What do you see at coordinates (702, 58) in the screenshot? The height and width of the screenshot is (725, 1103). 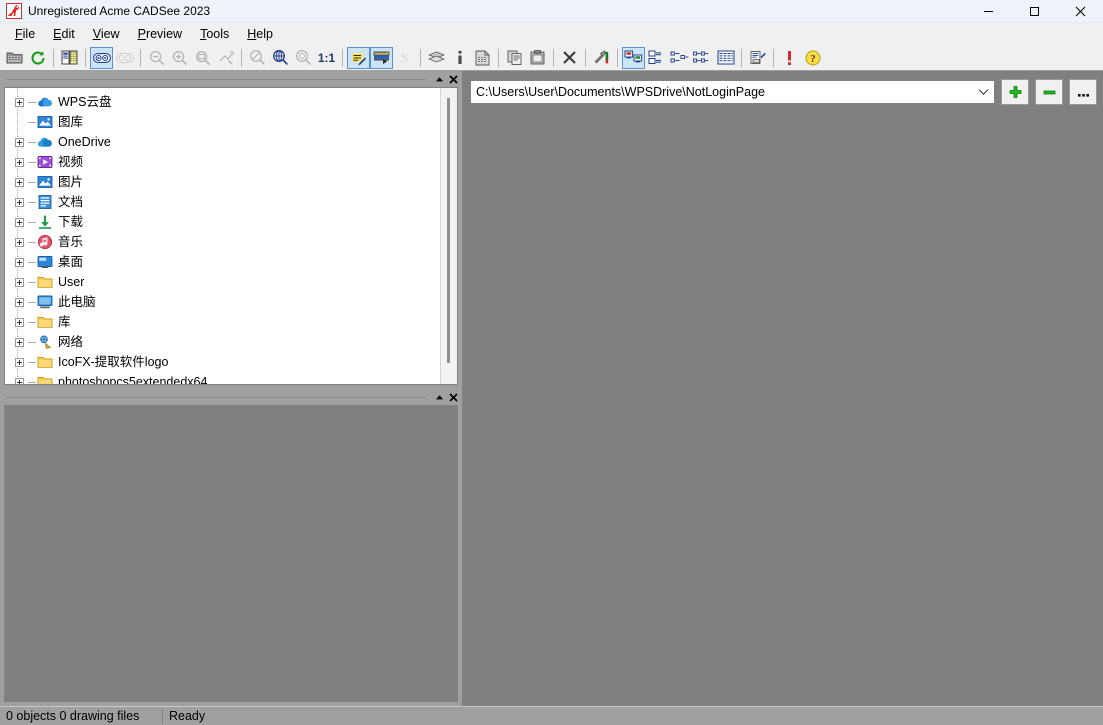 I see `list-view-icon` at bounding box center [702, 58].